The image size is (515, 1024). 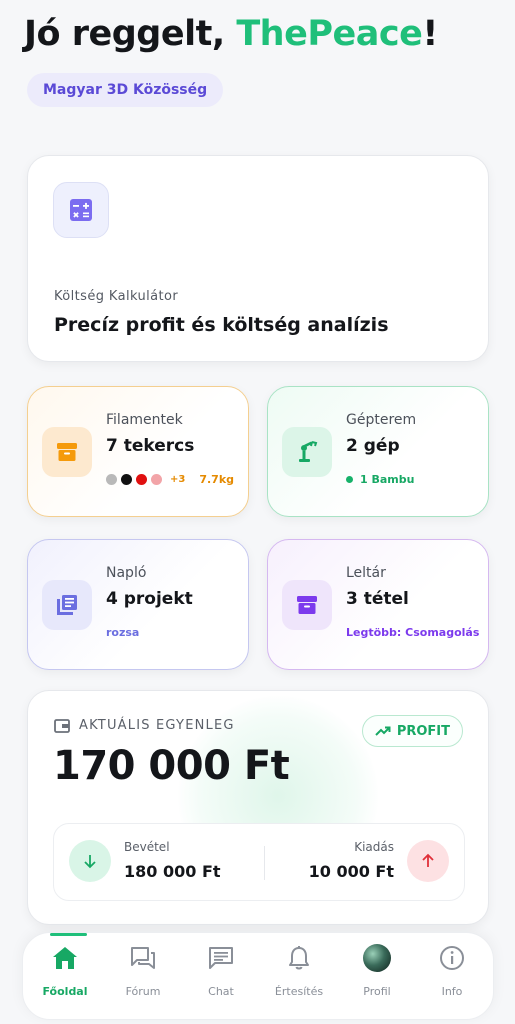 What do you see at coordinates (90, 861) in the screenshot?
I see `arrow-down-icon` at bounding box center [90, 861].